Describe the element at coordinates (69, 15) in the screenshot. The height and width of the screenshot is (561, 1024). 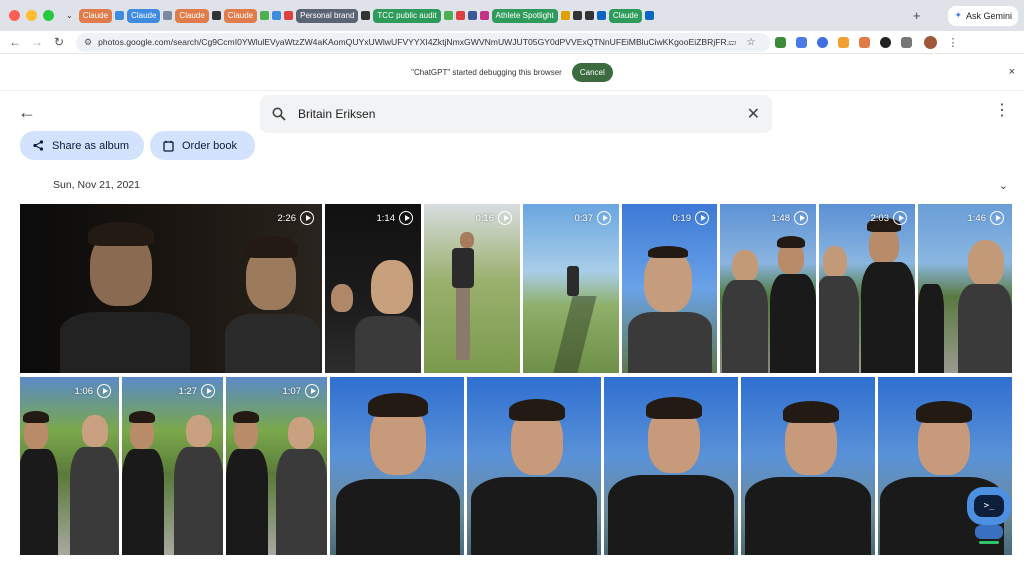
I see `tab-list-chevron-icon: ⌄` at that location.